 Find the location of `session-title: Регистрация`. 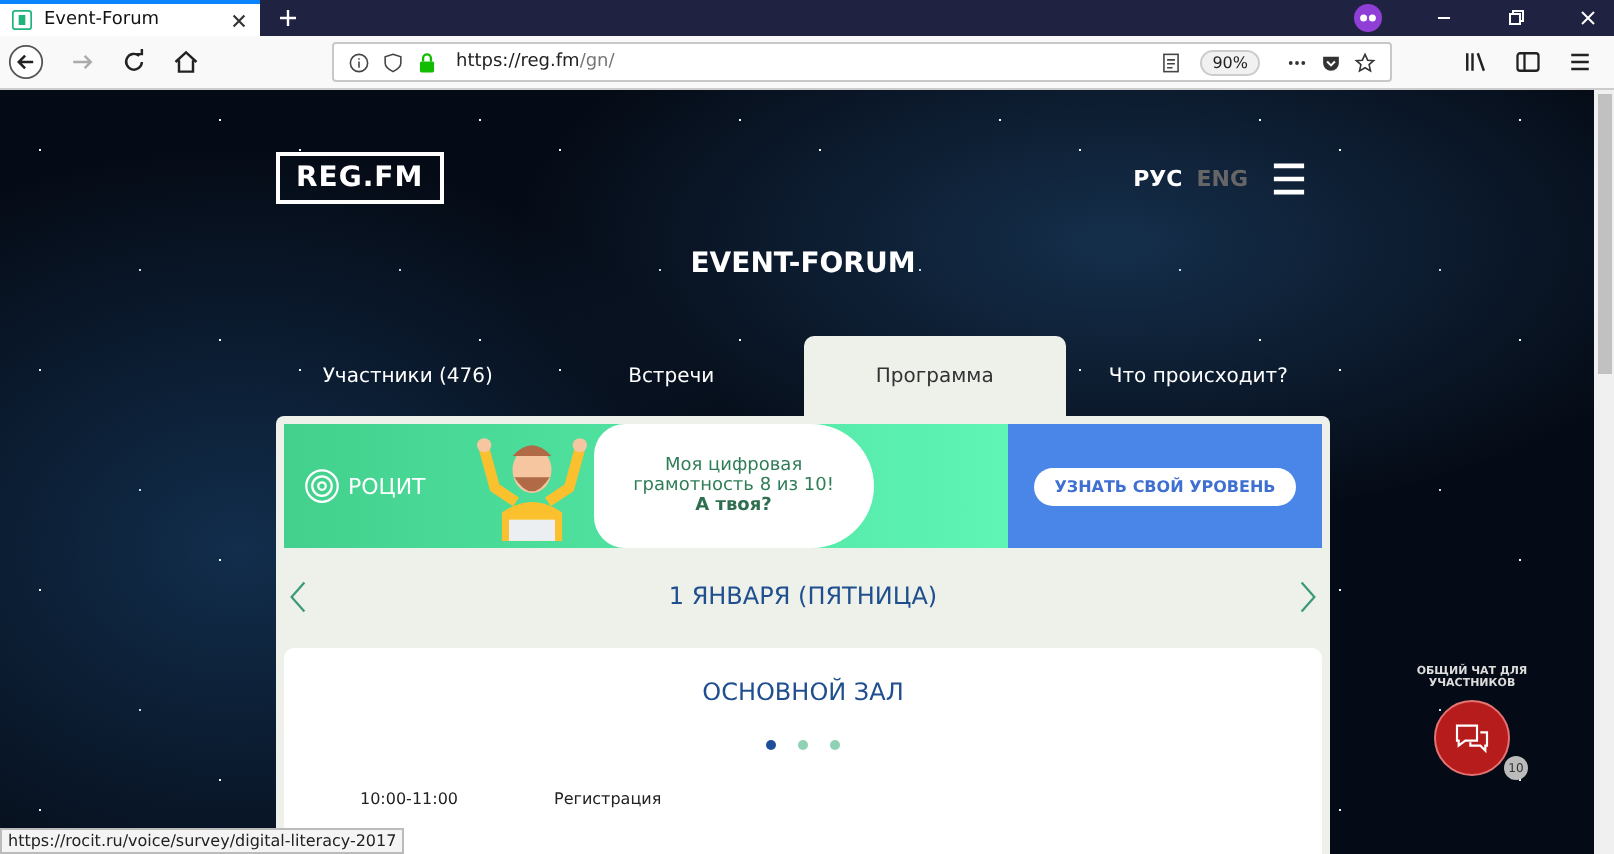

session-title: Регистрация is located at coordinates (608, 799).